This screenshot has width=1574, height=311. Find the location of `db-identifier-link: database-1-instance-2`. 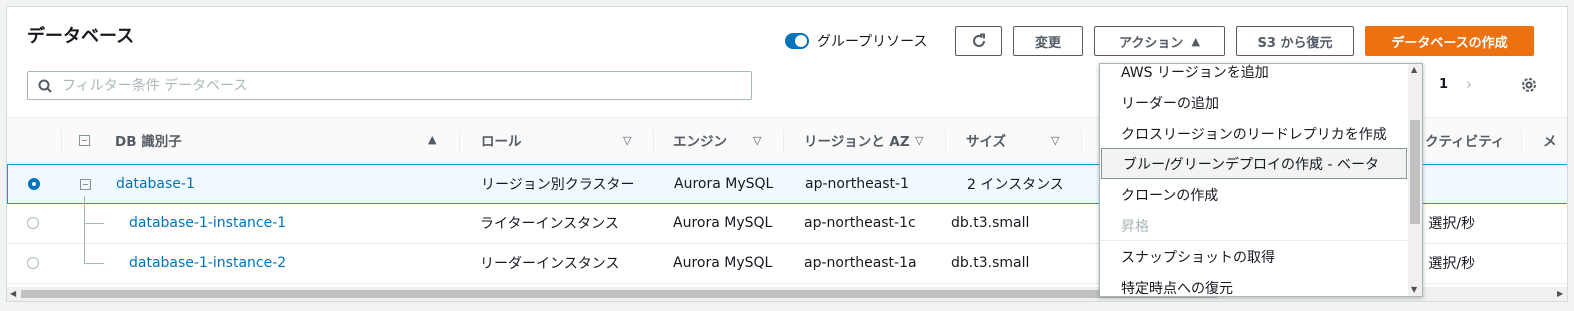

db-identifier-link: database-1-instance-2 is located at coordinates (207, 263).